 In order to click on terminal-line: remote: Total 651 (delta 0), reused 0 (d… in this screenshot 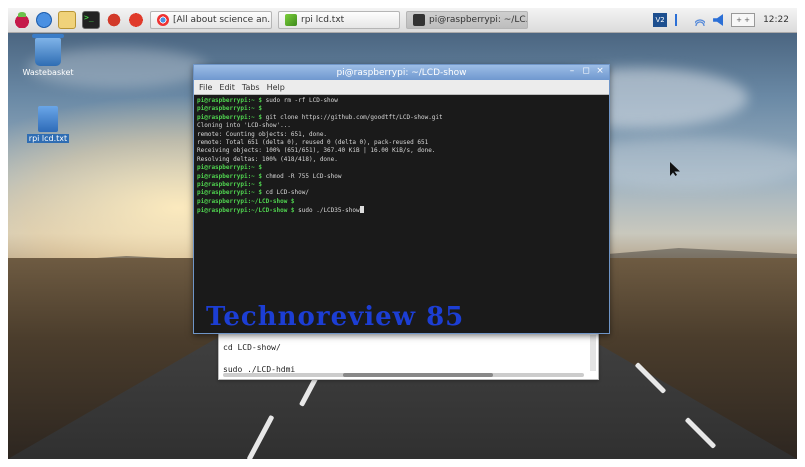, I will do `click(401, 143)`.